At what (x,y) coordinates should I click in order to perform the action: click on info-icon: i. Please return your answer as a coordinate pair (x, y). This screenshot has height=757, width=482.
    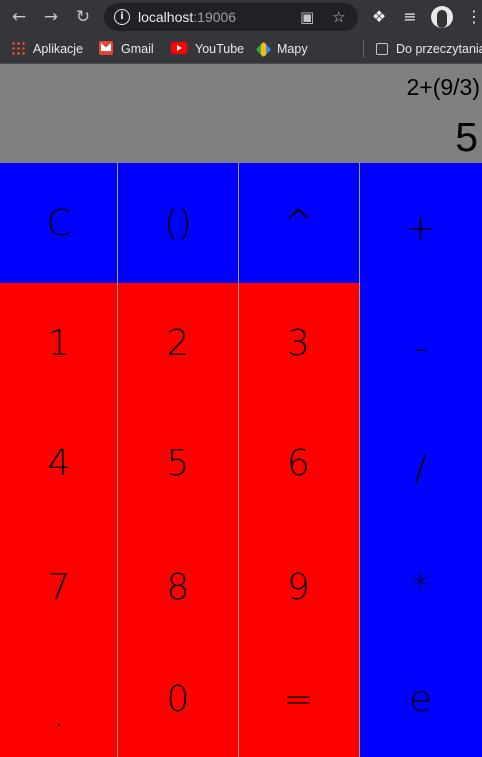
    Looking at the image, I should click on (122, 17).